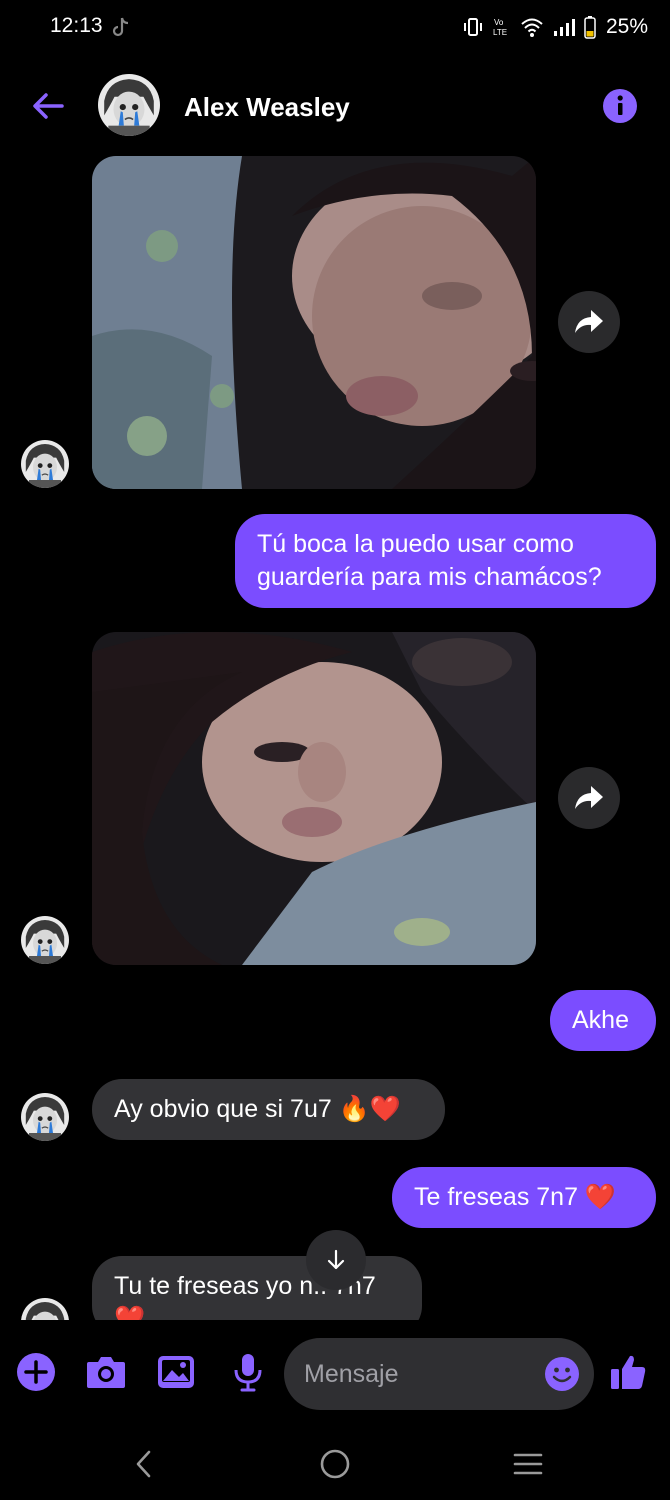 This screenshot has width=670, height=1500. Describe the element at coordinates (524, 1197) in the screenshot. I see `outgoing-message: Te freseas 7n7 ❤️` at that location.